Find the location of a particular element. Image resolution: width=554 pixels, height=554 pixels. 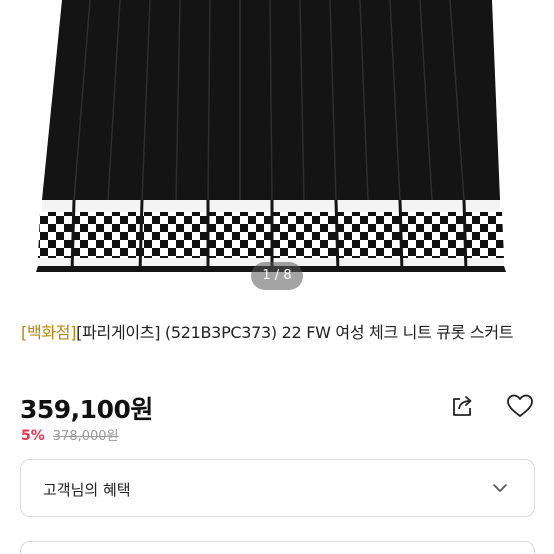

share-icon is located at coordinates (462, 406).